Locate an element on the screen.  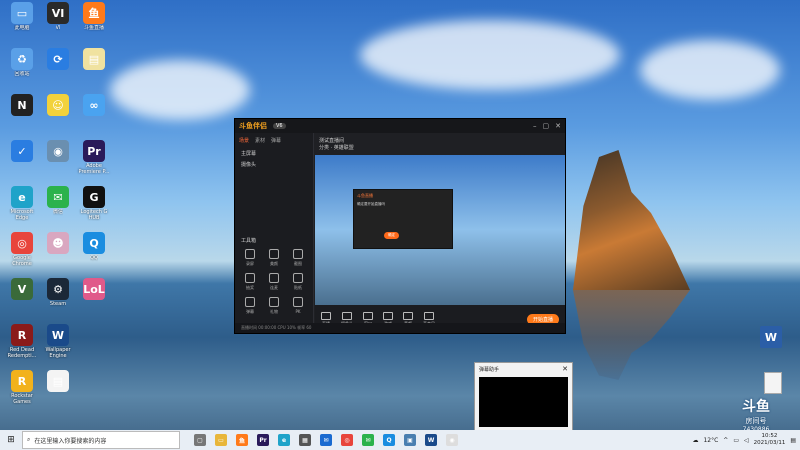
volume-icon: ◁ is located at coordinates (746, 440).